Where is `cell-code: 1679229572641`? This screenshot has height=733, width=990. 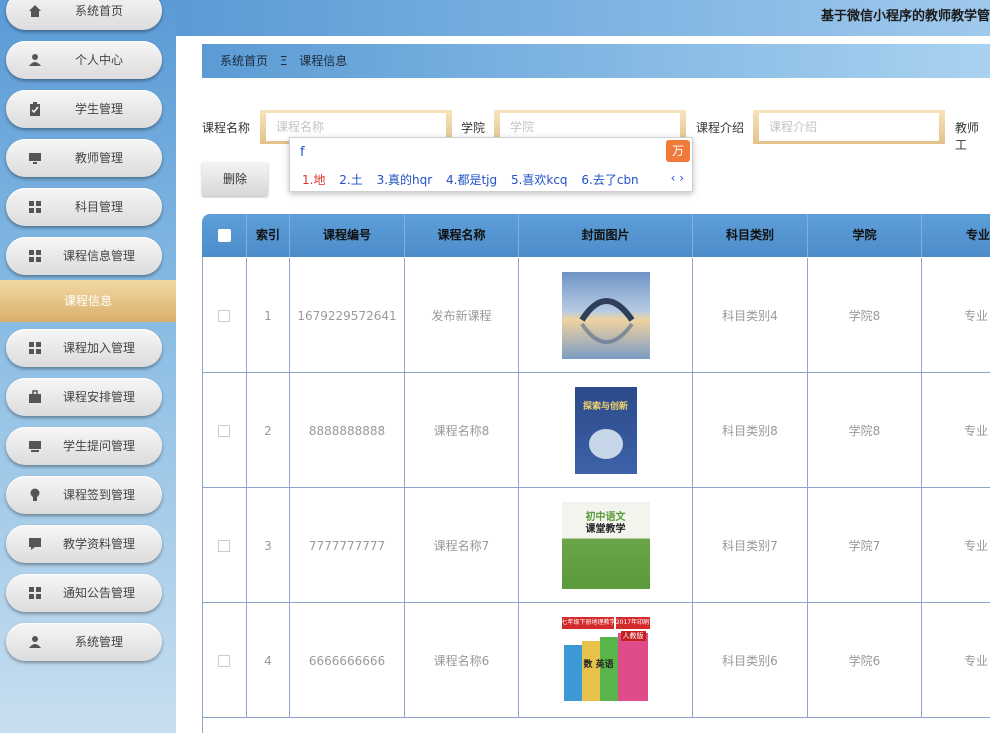 cell-code: 1679229572641 is located at coordinates (347, 315).